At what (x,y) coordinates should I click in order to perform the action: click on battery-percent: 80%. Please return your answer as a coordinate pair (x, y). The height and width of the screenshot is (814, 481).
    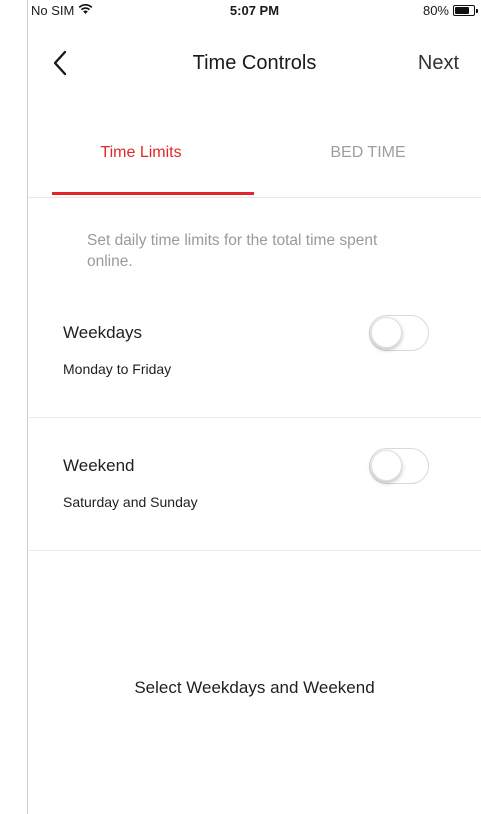
    Looking at the image, I should click on (435, 10).